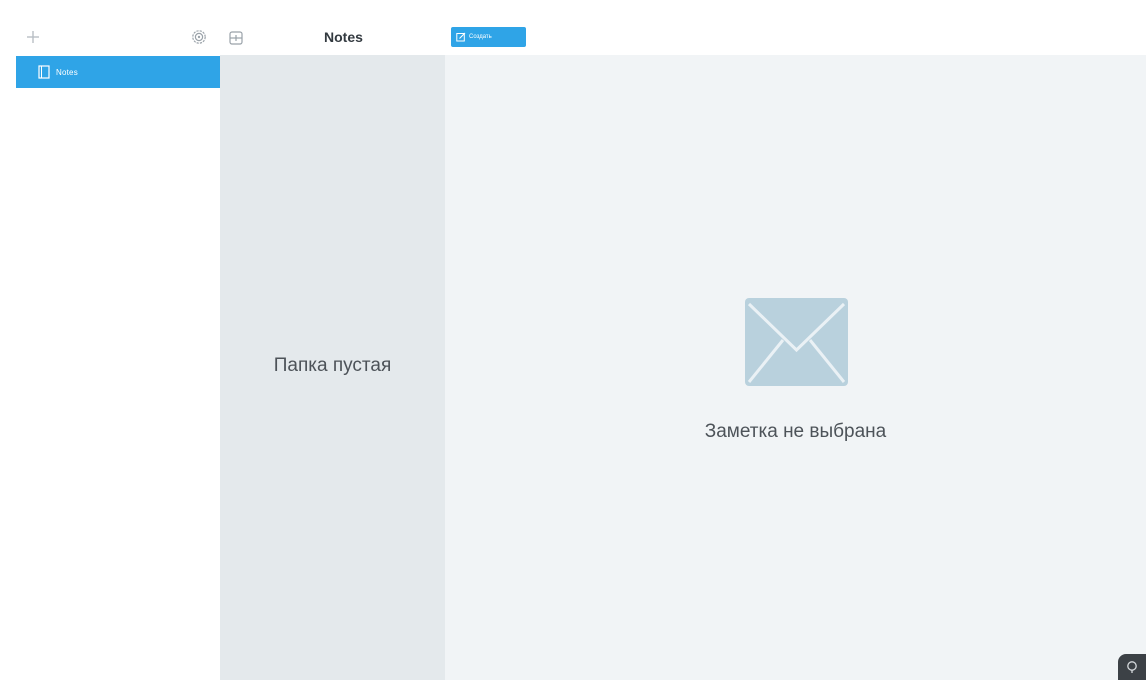 The image size is (1146, 680). Describe the element at coordinates (332, 27) in the screenshot. I see `notes-toolbar: Notes` at that location.